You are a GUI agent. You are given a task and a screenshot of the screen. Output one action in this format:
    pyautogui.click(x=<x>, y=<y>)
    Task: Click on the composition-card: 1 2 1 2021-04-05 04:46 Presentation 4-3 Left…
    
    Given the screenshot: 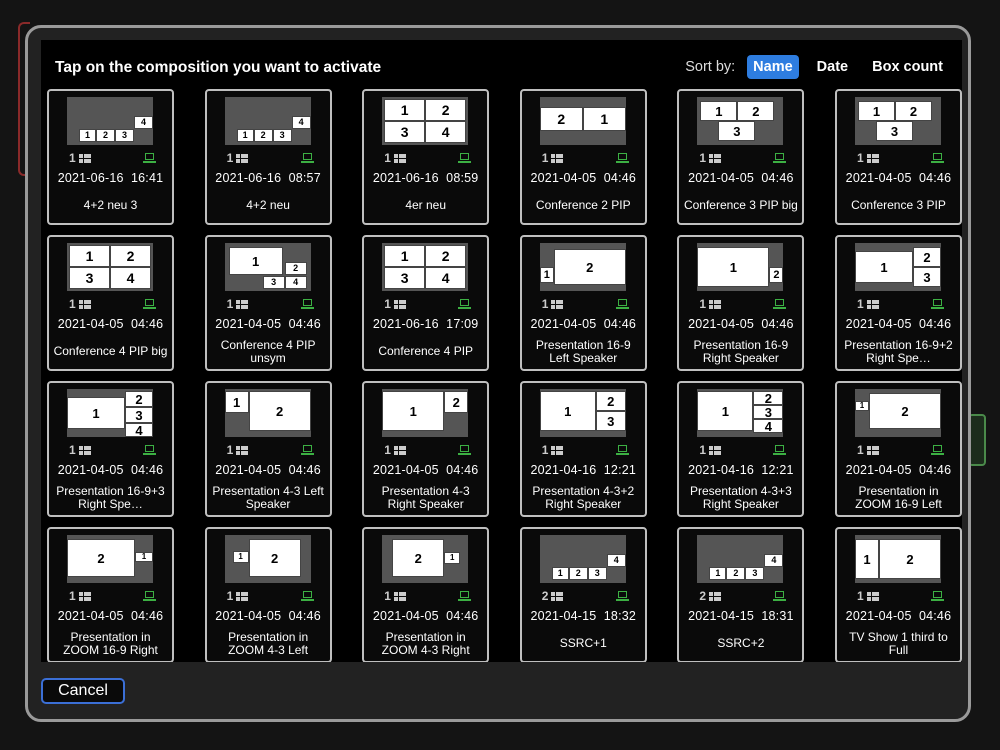 What is the action you would take?
    pyautogui.click(x=268, y=449)
    